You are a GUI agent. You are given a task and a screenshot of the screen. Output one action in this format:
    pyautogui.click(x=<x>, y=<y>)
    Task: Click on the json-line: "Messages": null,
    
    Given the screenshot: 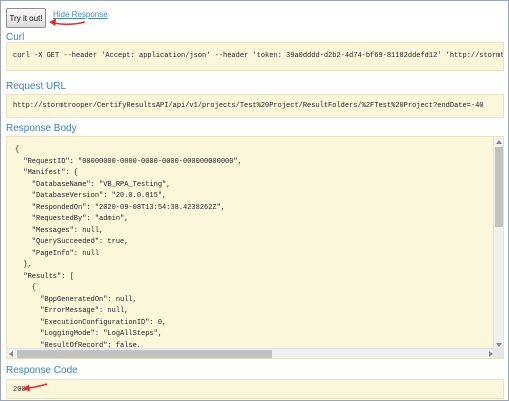 What is the action you would take?
    pyautogui.click(x=59, y=230)
    